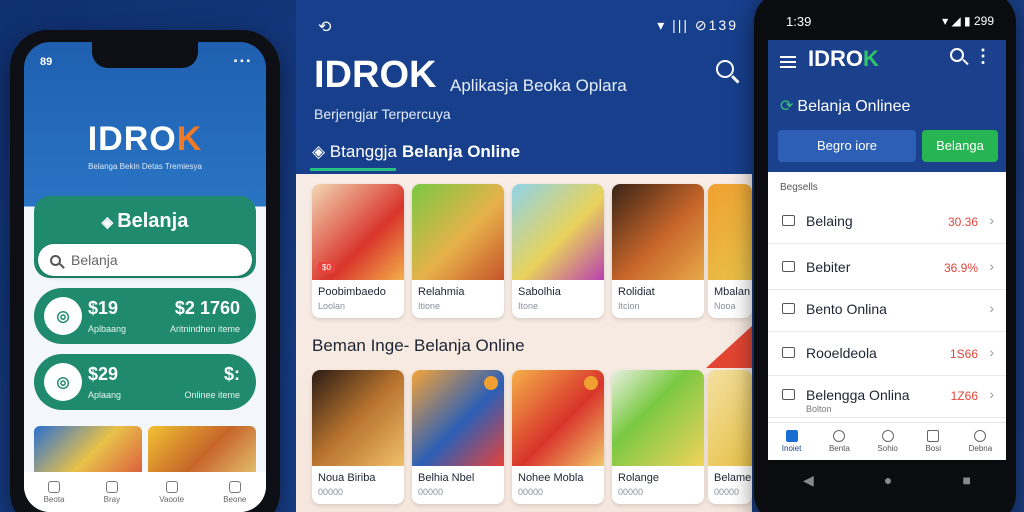  What do you see at coordinates (446, 478) in the screenshot?
I see `product-title: Belhia Nbel` at bounding box center [446, 478].